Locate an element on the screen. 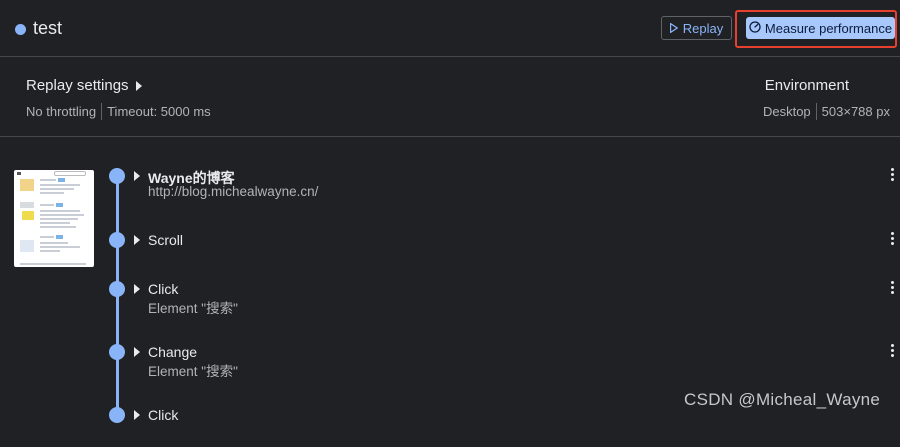 Image resolution: width=900 pixels, height=447 pixels. measure-performance-label: Measure performance is located at coordinates (828, 28).